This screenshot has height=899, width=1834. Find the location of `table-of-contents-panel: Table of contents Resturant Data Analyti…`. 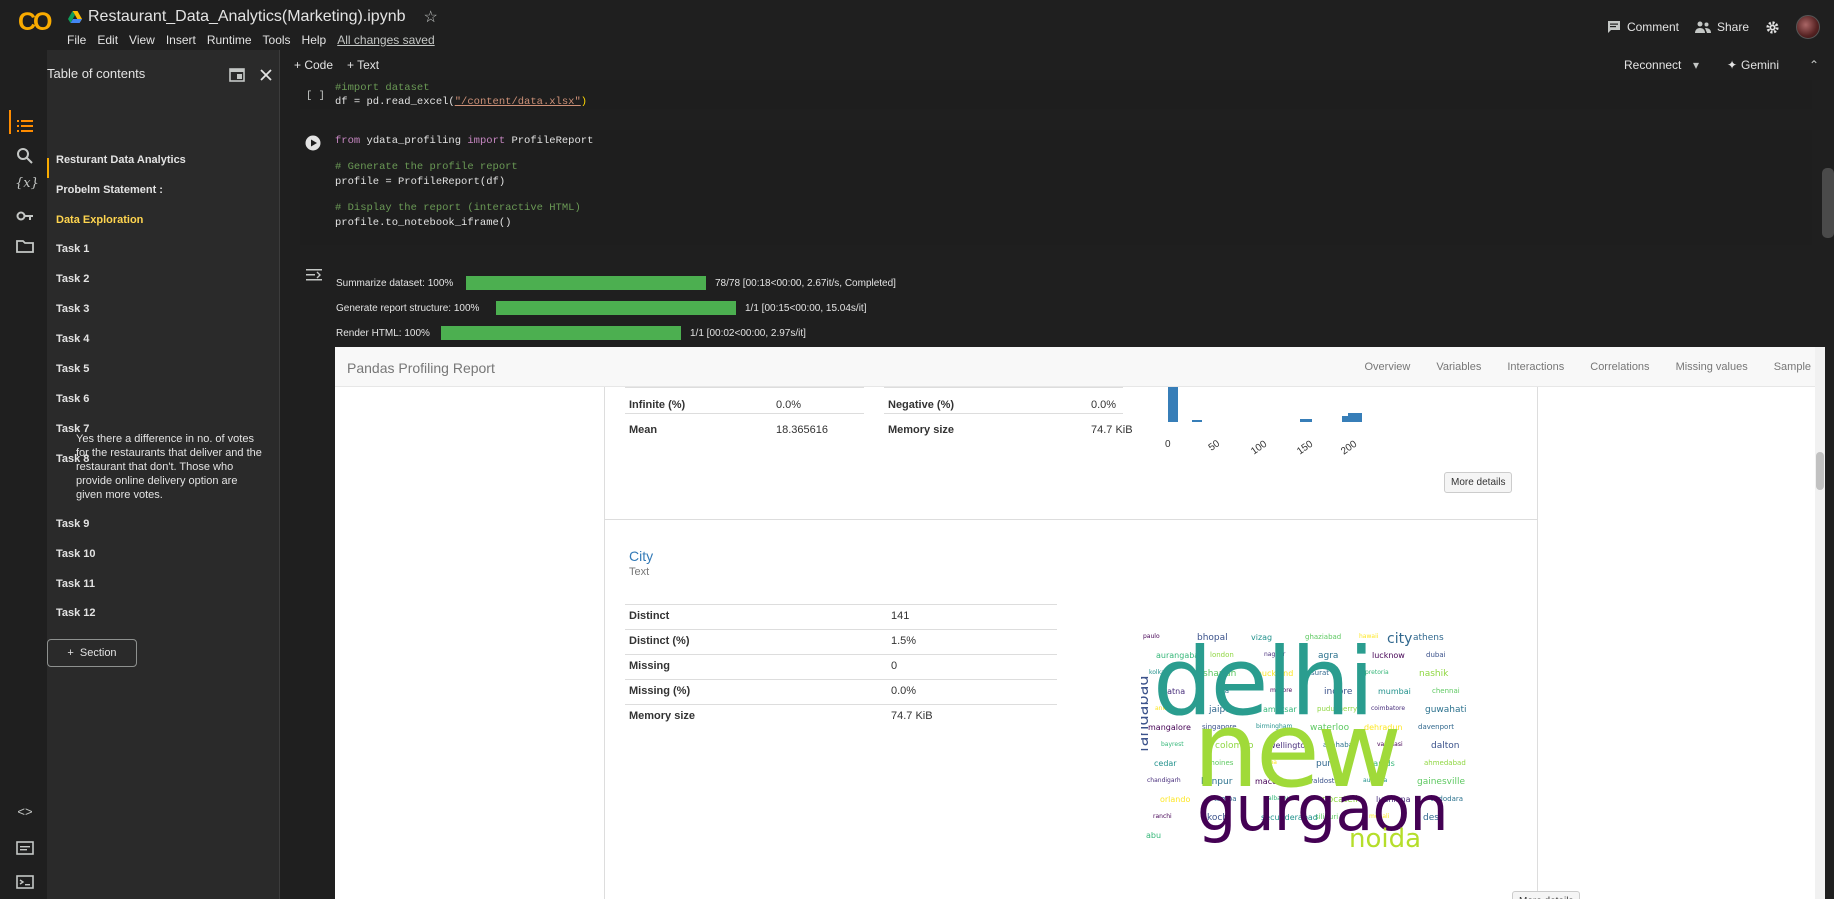

table-of-contents-panel: Table of contents Resturant Data Analyti… is located at coordinates (163, 474).